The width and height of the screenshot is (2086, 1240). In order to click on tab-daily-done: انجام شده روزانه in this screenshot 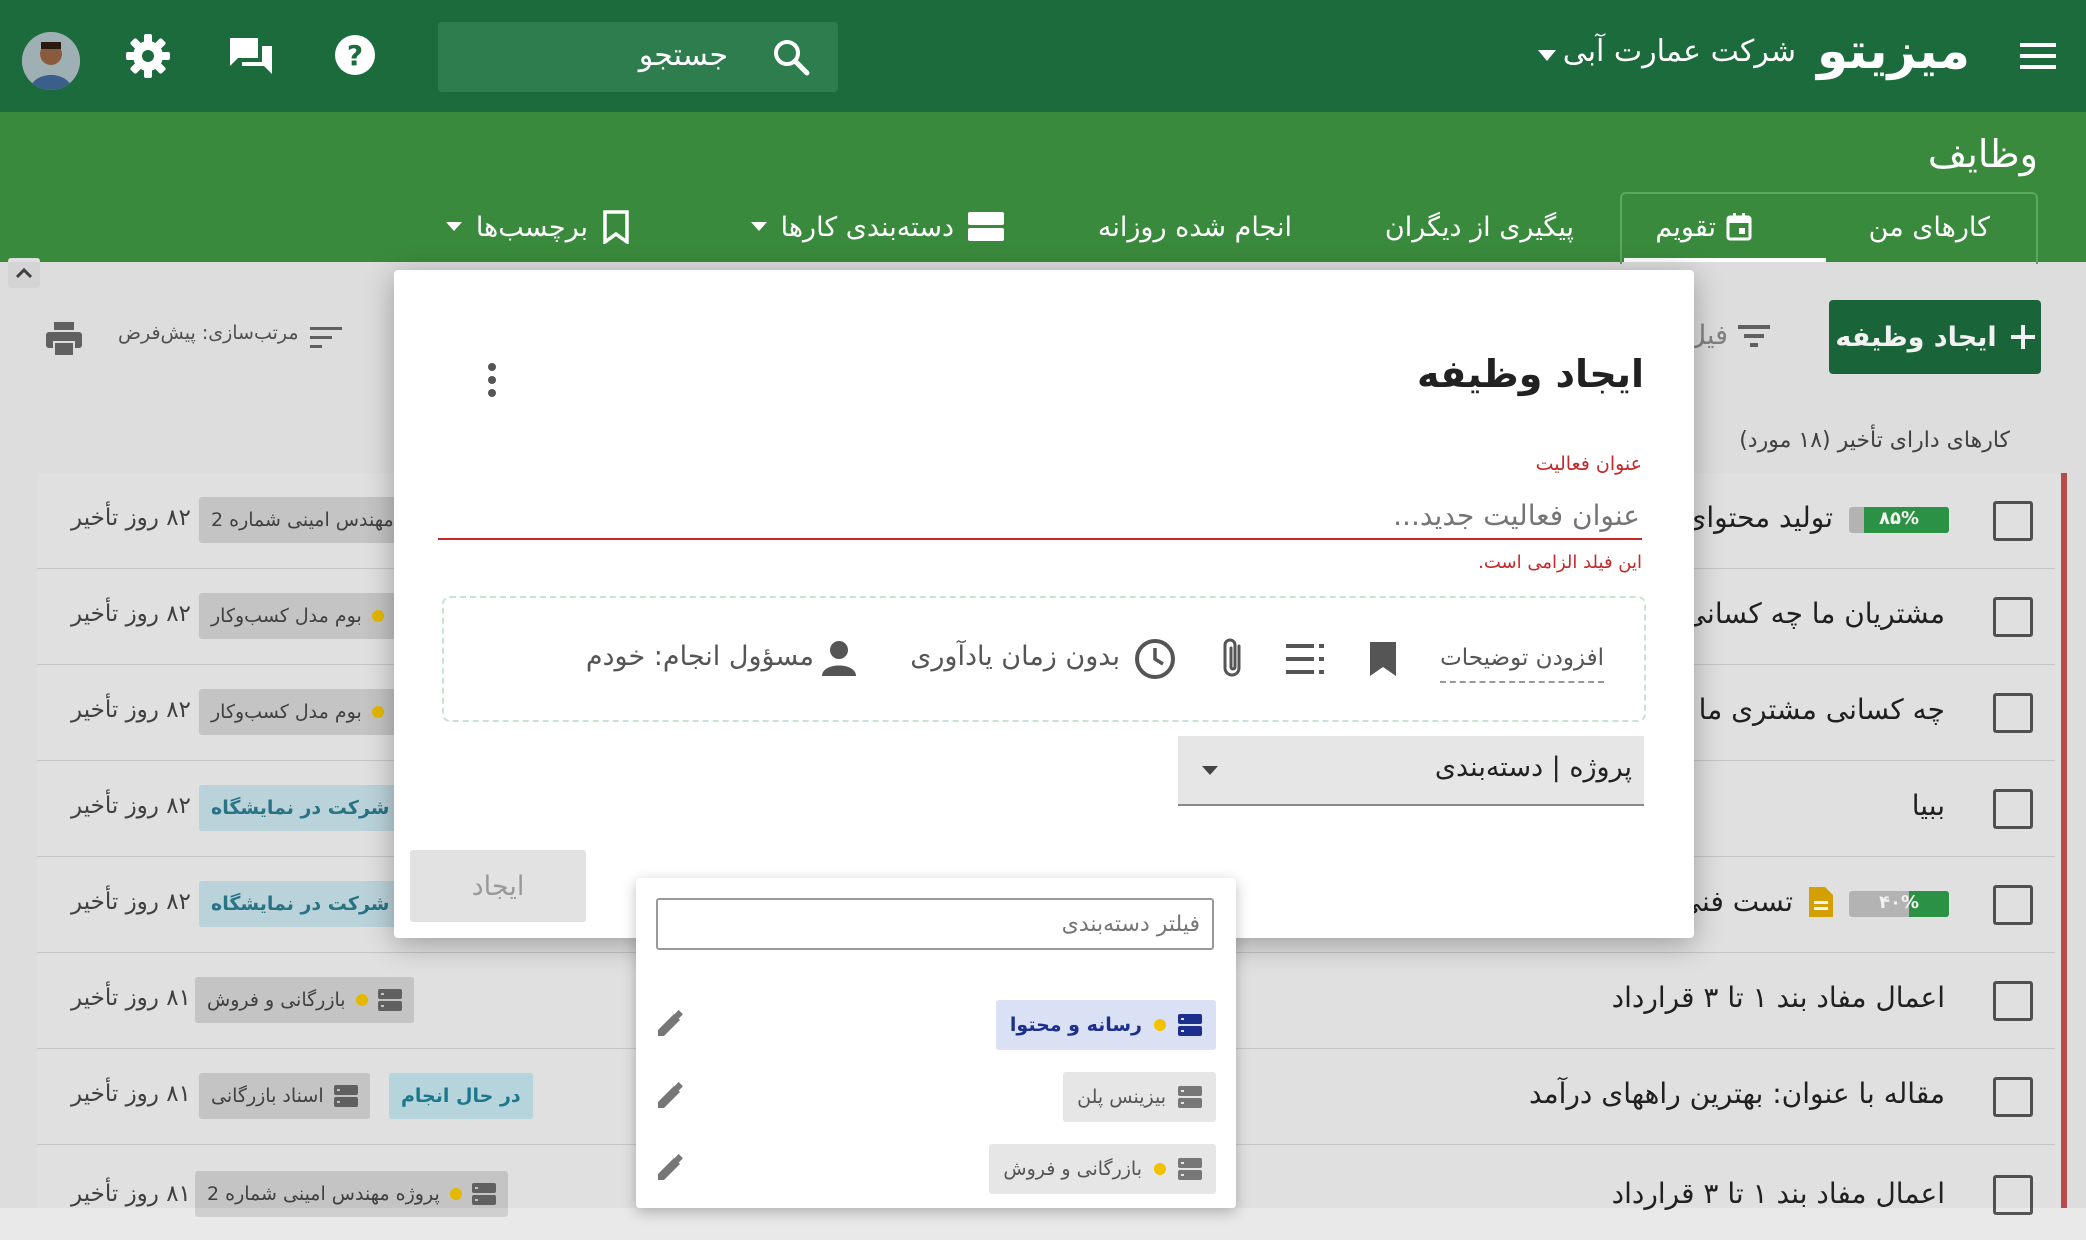, I will do `click(1195, 227)`.